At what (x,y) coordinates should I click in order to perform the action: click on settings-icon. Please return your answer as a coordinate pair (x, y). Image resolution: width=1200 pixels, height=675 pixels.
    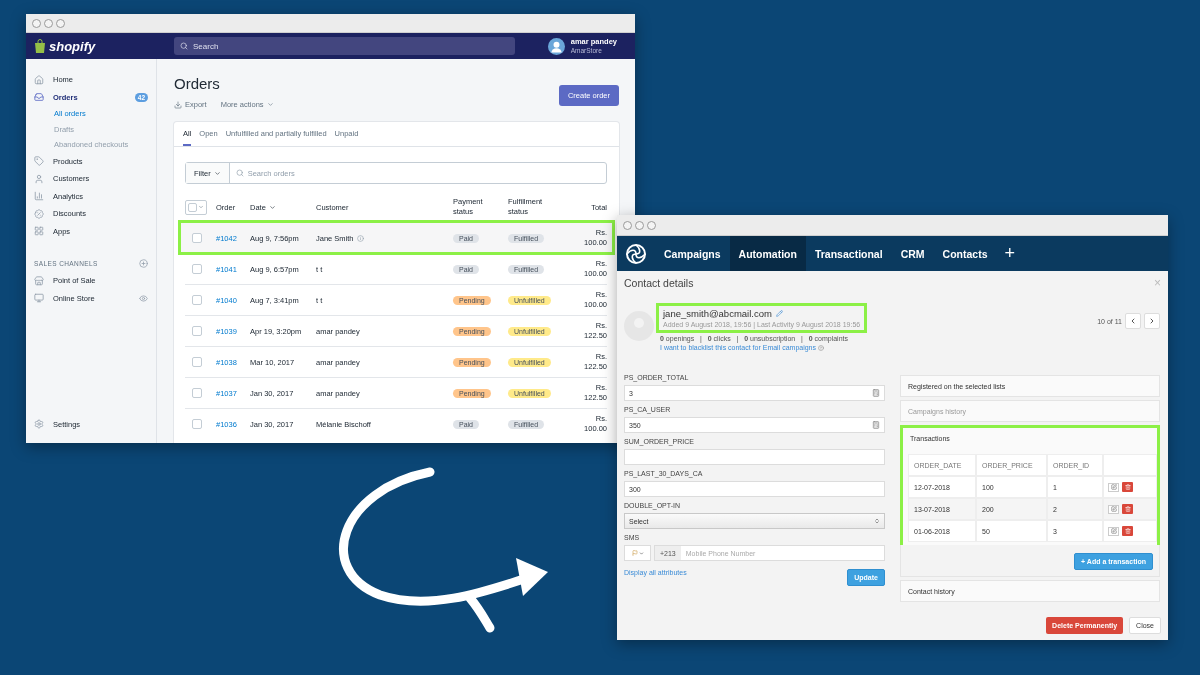
    Looking at the image, I should click on (39, 424).